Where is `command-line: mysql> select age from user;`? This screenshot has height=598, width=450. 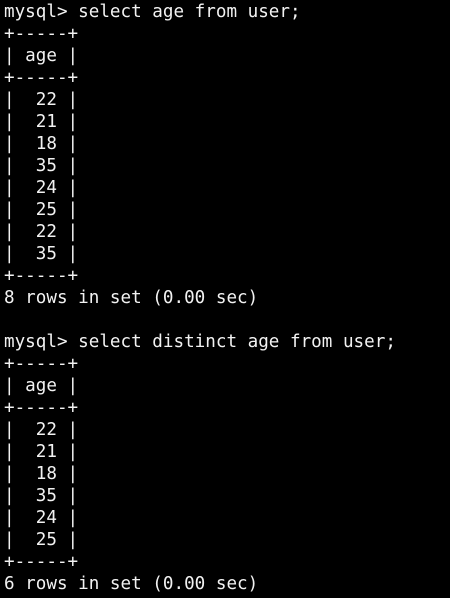
command-line: mysql> select age from user; is located at coordinates (152, 12).